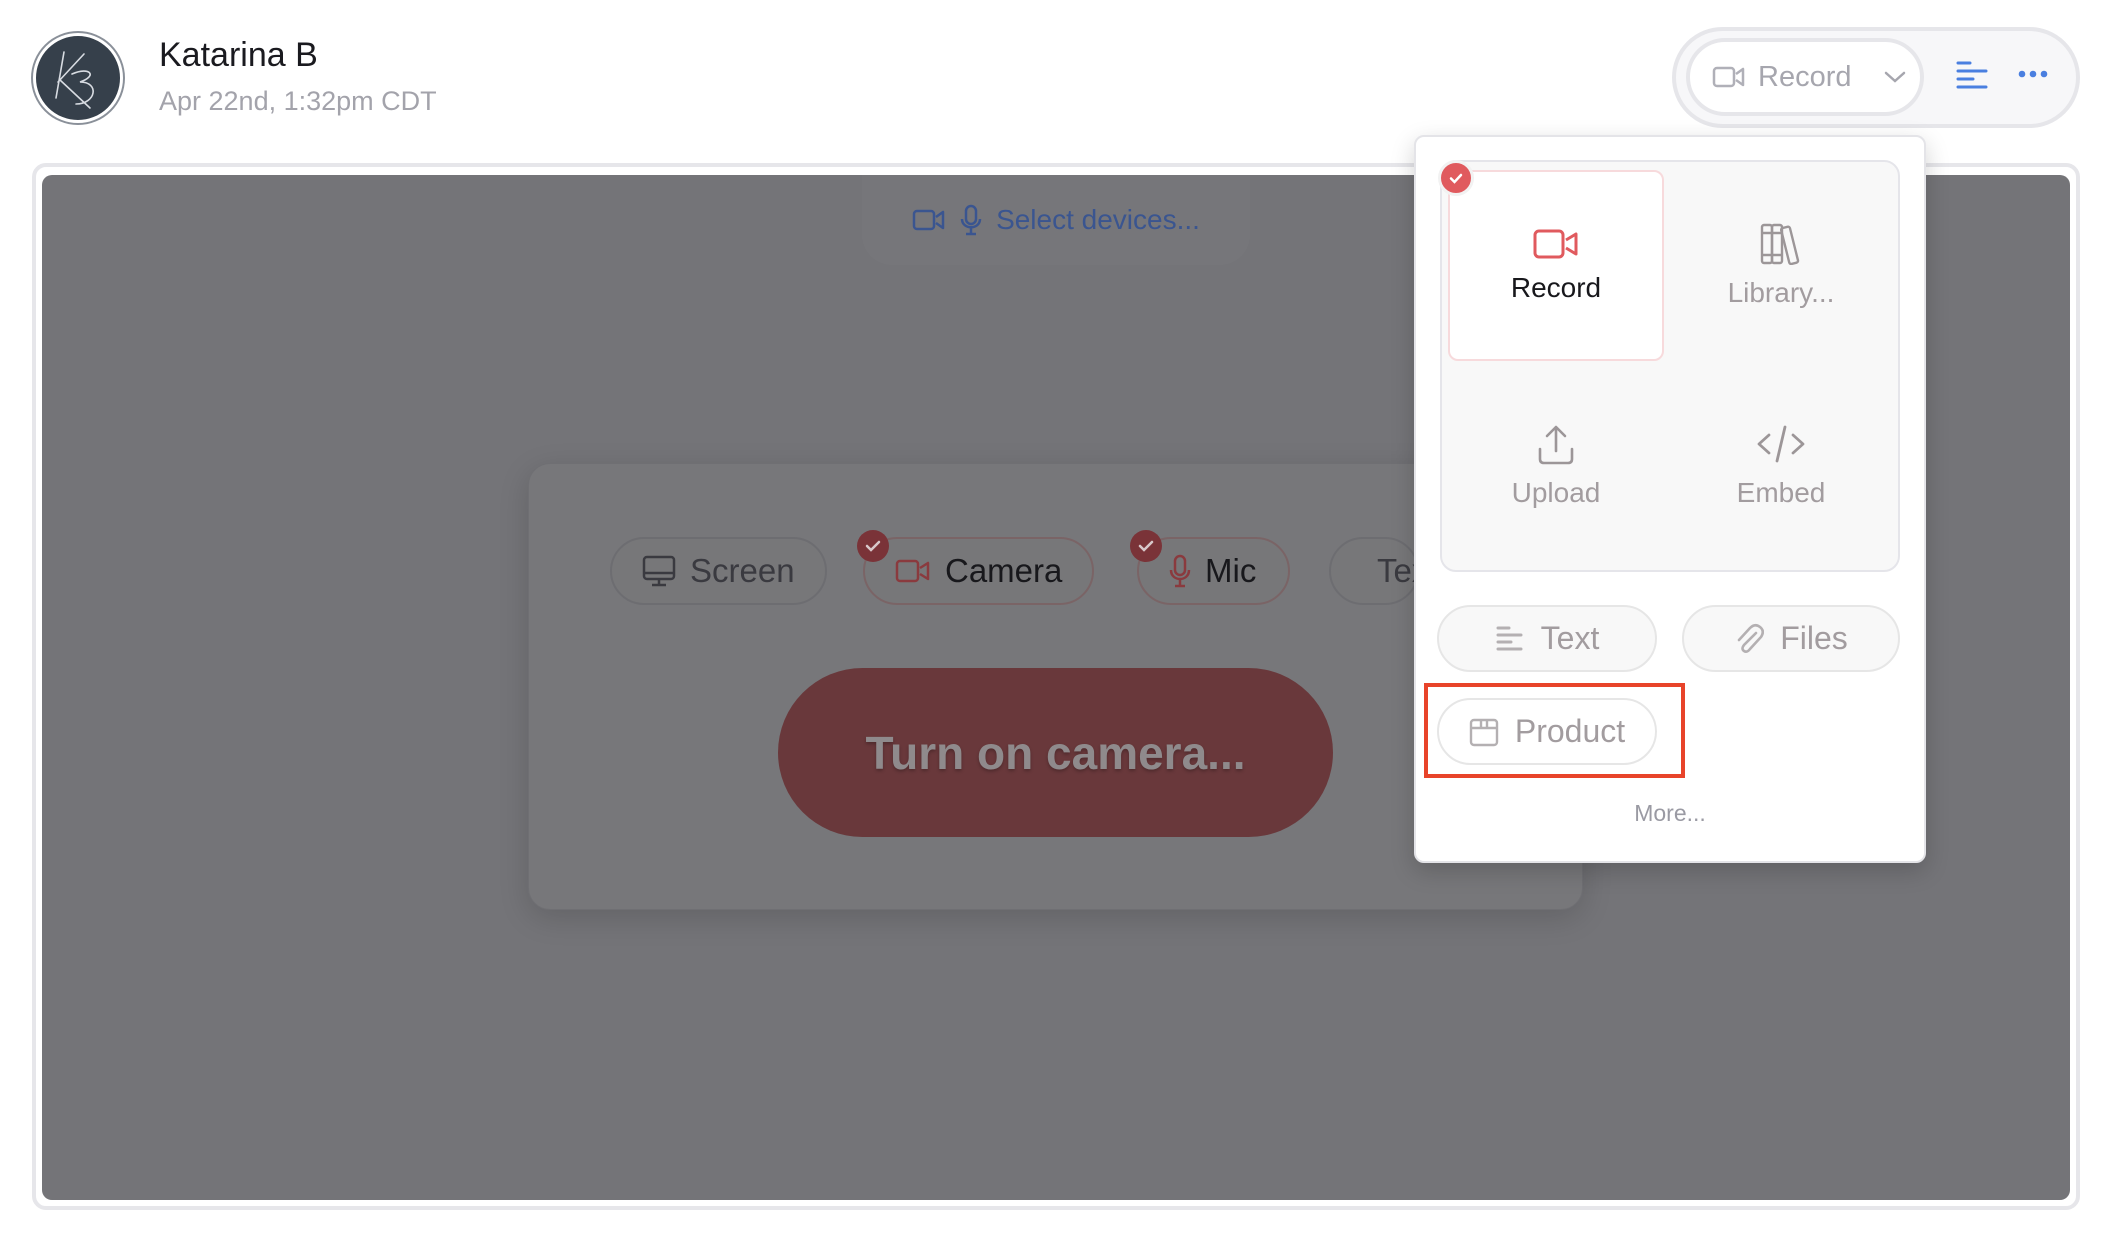 The image size is (2102, 1236). I want to click on code-icon, so click(1781, 443).